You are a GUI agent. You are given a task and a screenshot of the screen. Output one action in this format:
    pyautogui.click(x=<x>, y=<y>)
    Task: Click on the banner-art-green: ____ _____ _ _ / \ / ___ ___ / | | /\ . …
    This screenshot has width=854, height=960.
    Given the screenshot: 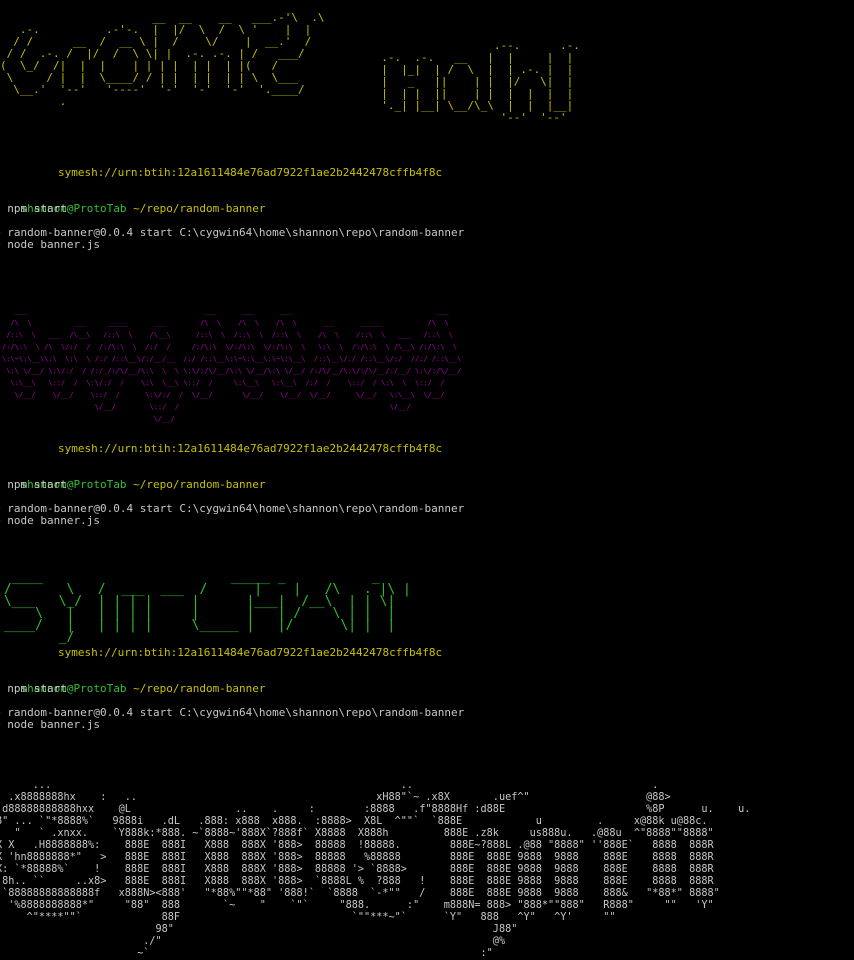 What is the action you would take?
    pyautogui.click(x=207, y=607)
    